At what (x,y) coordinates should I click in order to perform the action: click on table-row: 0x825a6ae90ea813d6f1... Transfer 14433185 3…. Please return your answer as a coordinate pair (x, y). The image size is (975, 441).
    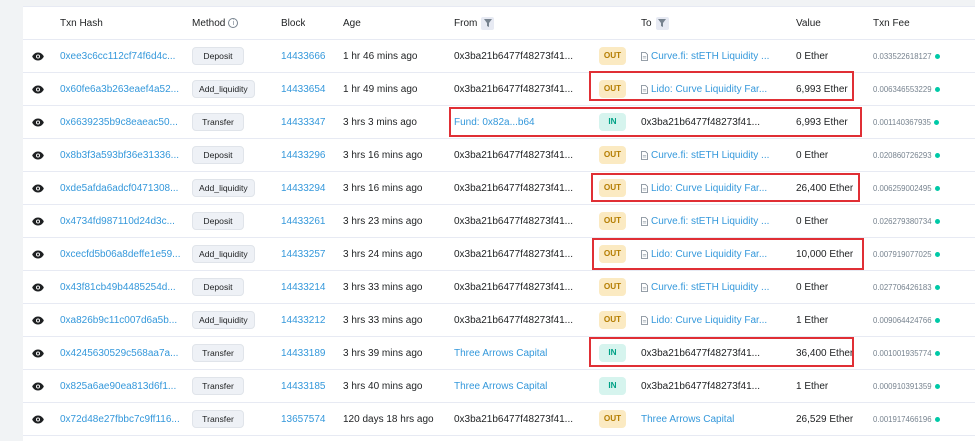
    Looking at the image, I should click on (499, 386).